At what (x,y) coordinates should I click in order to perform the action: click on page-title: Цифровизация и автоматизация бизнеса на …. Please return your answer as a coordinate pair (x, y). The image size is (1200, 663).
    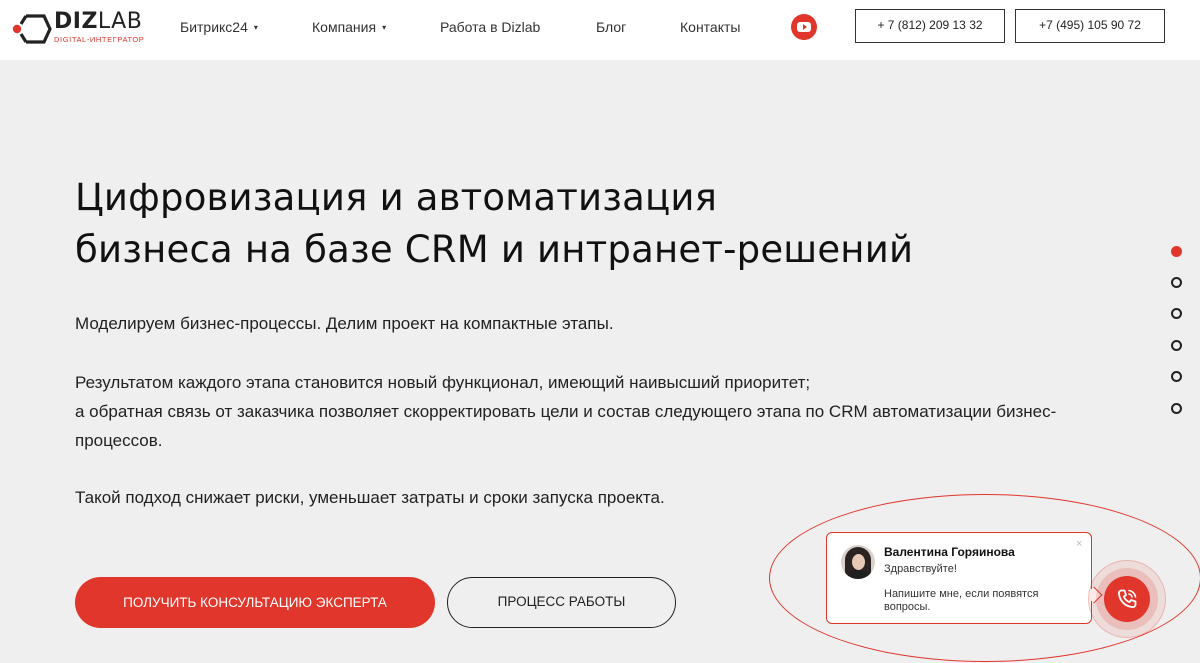
    Looking at the image, I should click on (494, 223).